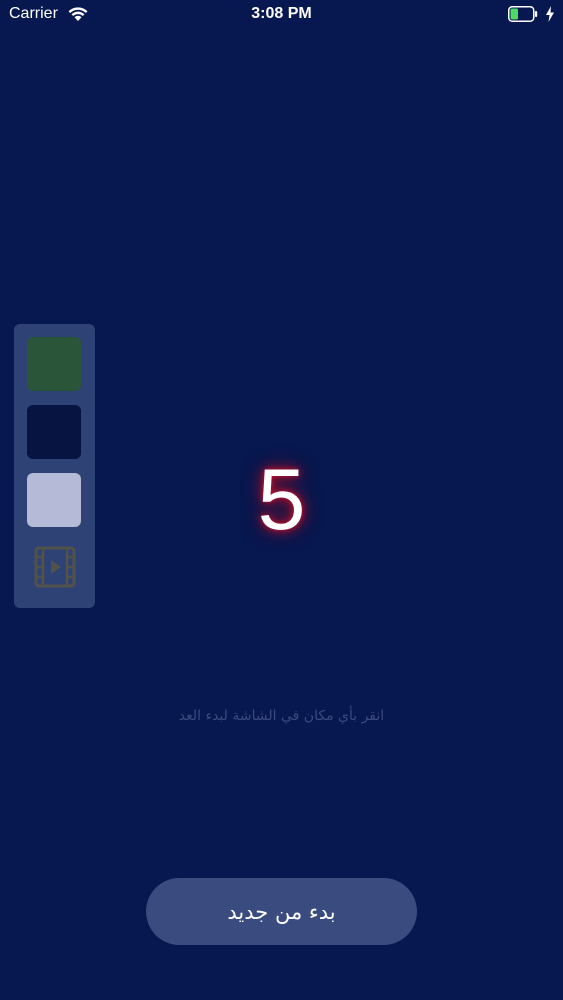  I want to click on swatch-green, so click(54, 364).